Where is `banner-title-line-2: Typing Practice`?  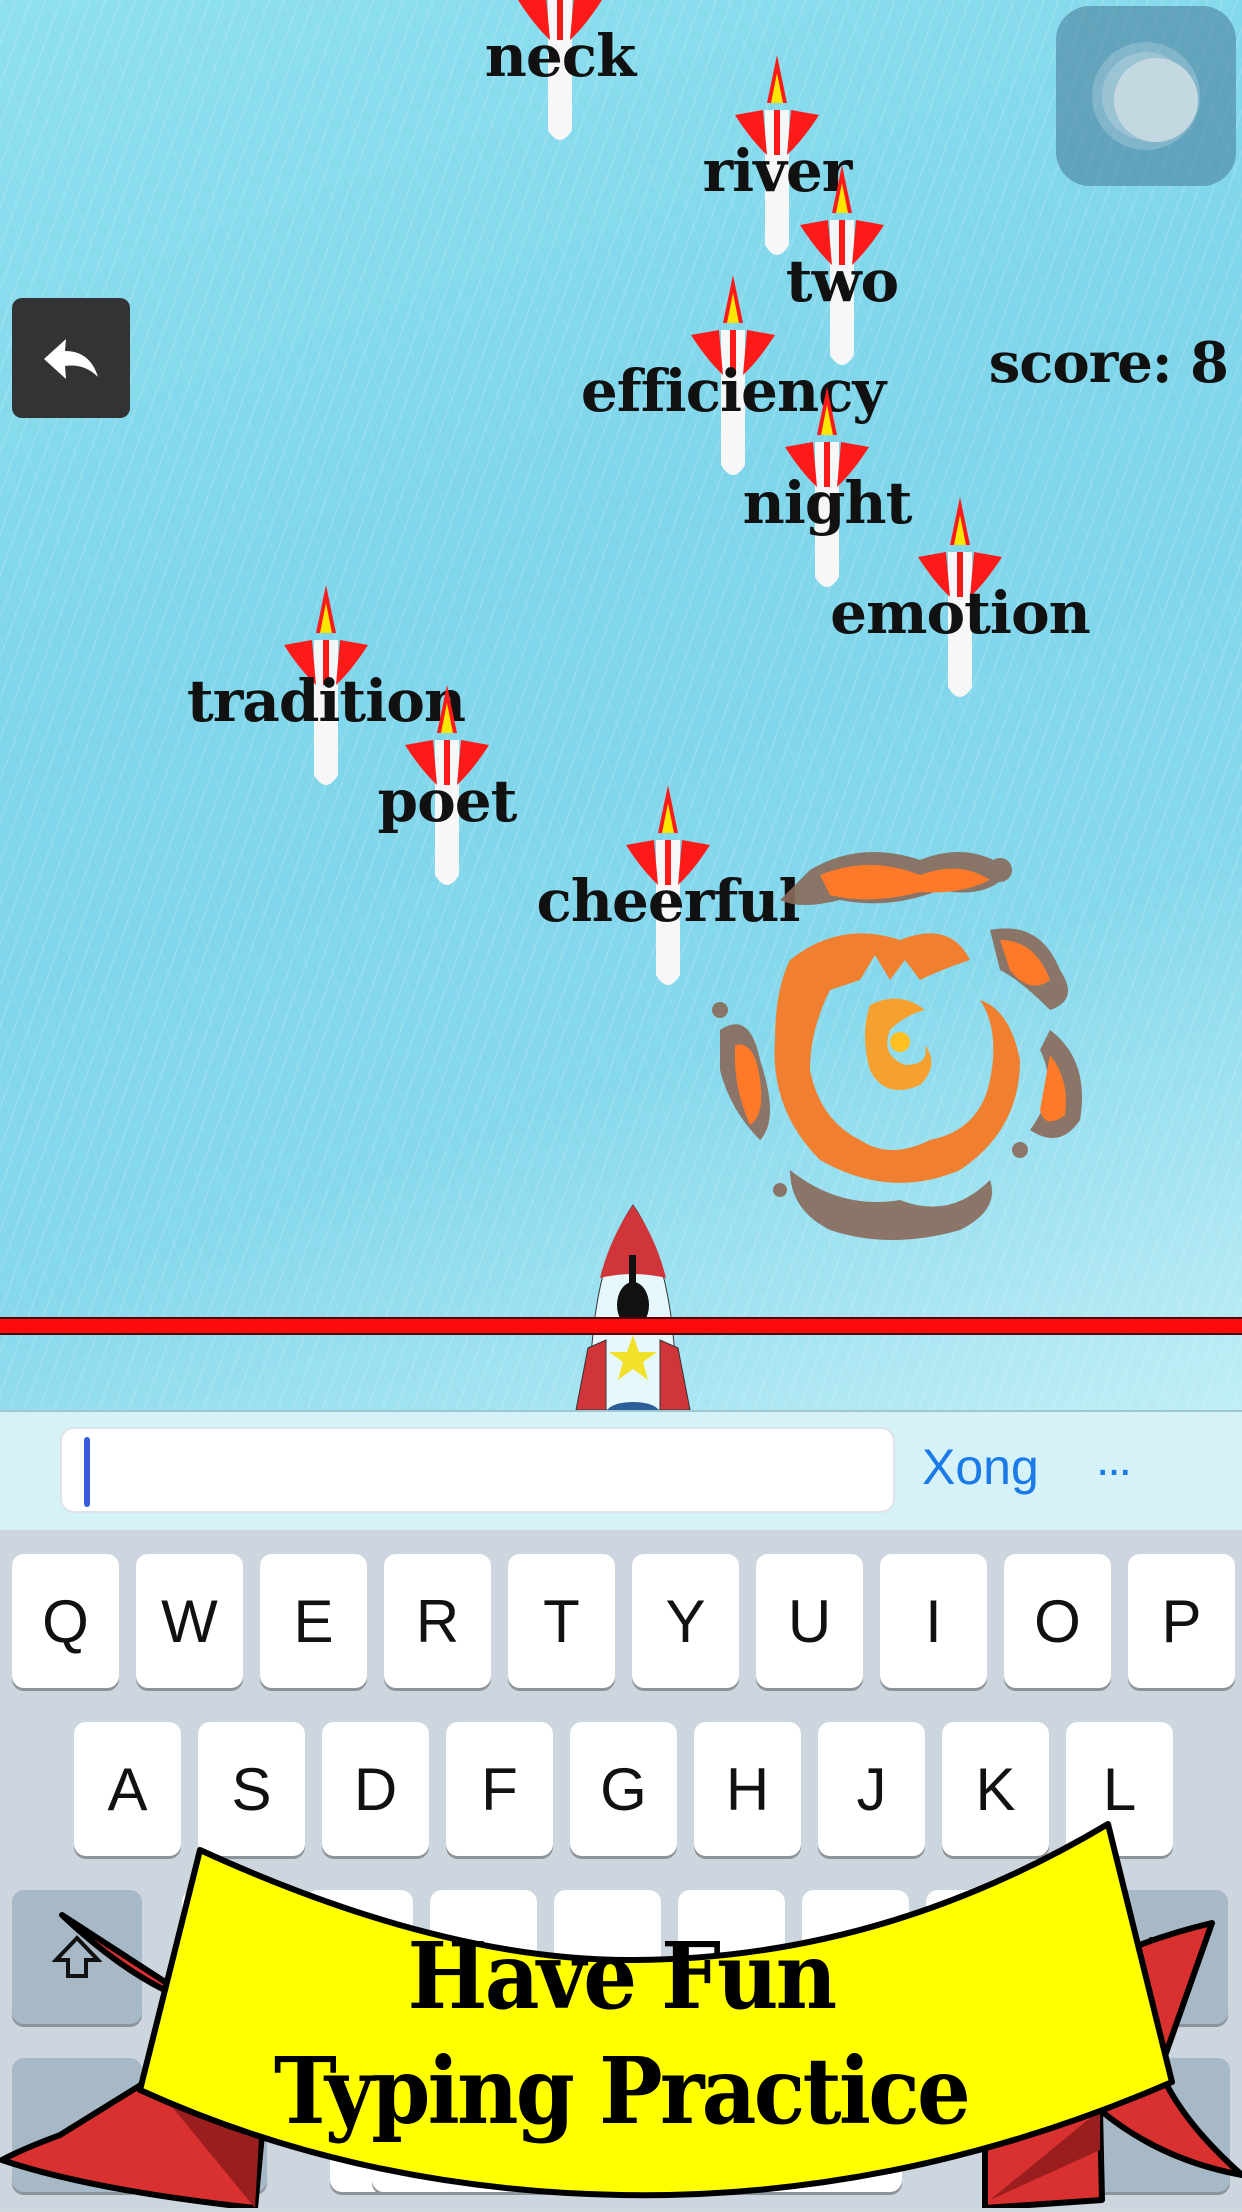
banner-title-line-2: Typing Practice is located at coordinates (622, 2091).